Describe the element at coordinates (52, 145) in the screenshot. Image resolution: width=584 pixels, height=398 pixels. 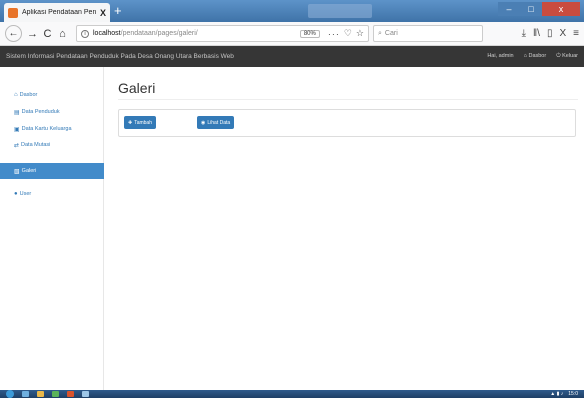
I see `sidebar-item-data-mutasi: ⇄ Data Mutasi` at that location.